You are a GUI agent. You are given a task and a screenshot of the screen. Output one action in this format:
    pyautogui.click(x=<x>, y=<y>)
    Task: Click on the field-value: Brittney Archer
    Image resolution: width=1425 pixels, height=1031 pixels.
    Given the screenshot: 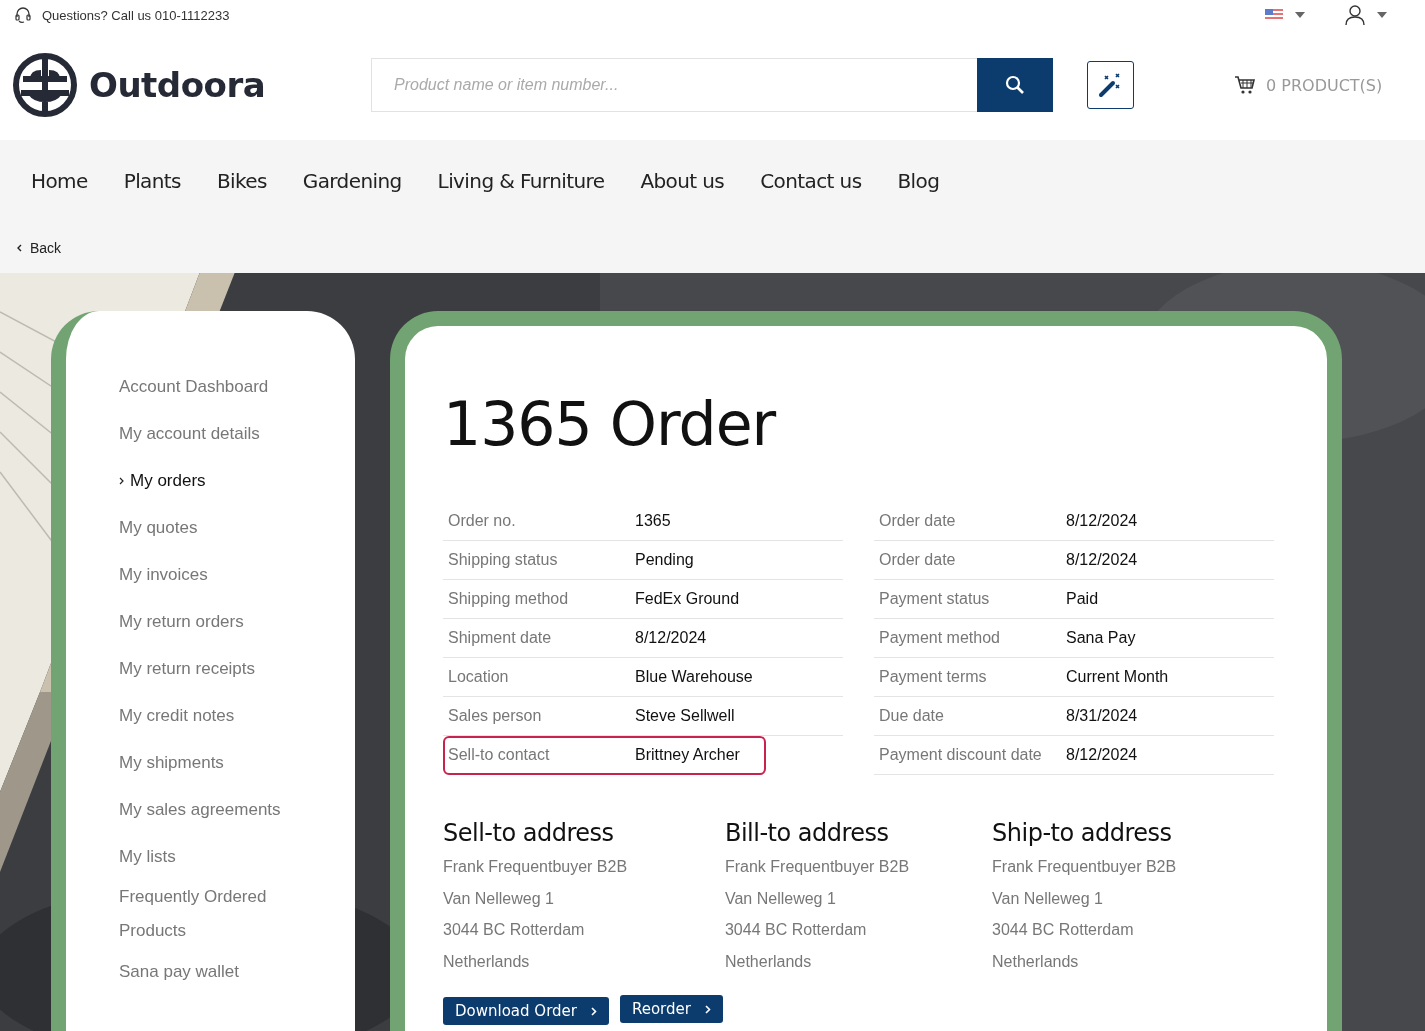 What is the action you would take?
    pyautogui.click(x=687, y=755)
    